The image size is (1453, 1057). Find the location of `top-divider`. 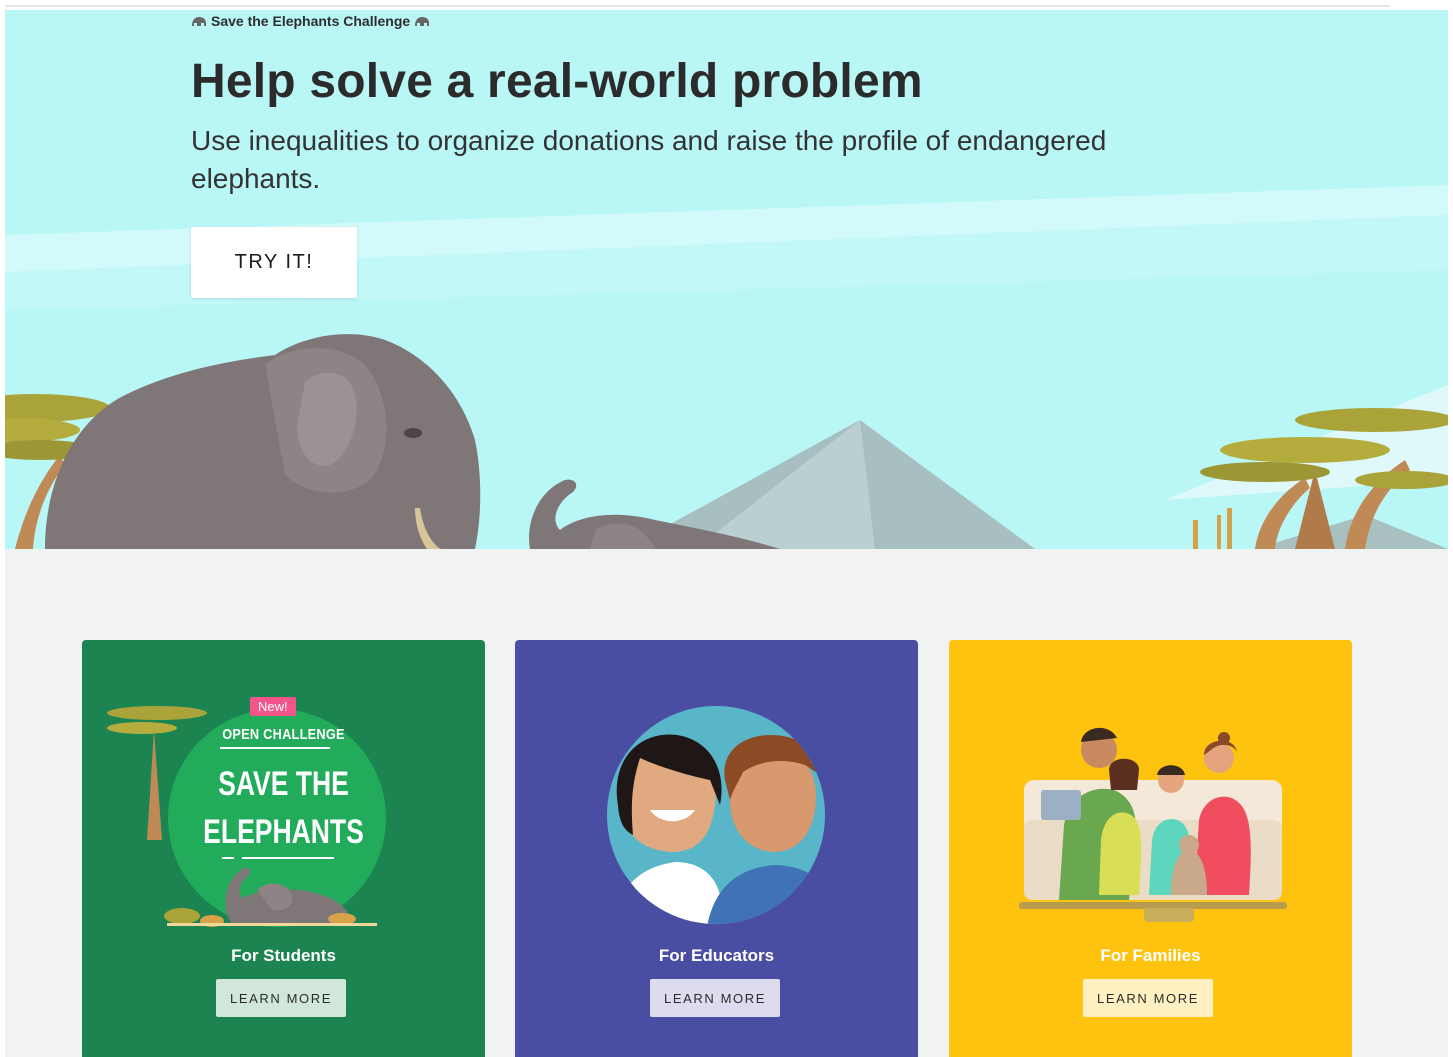

top-divider is located at coordinates (697, 6).